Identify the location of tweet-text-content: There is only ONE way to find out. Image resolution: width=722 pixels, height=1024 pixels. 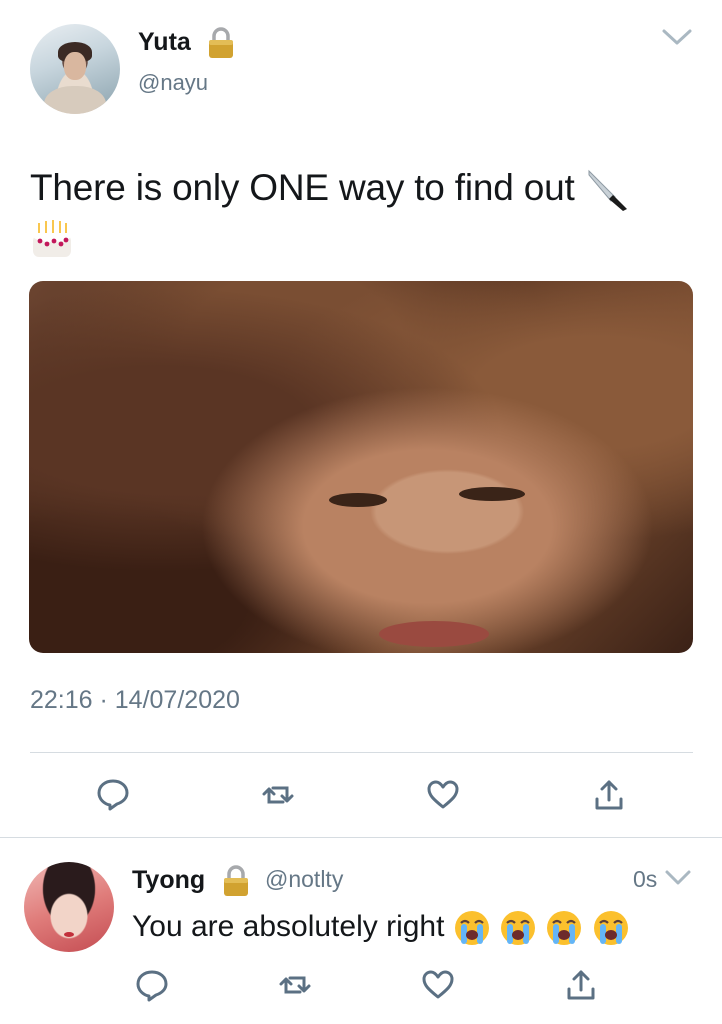
(302, 187).